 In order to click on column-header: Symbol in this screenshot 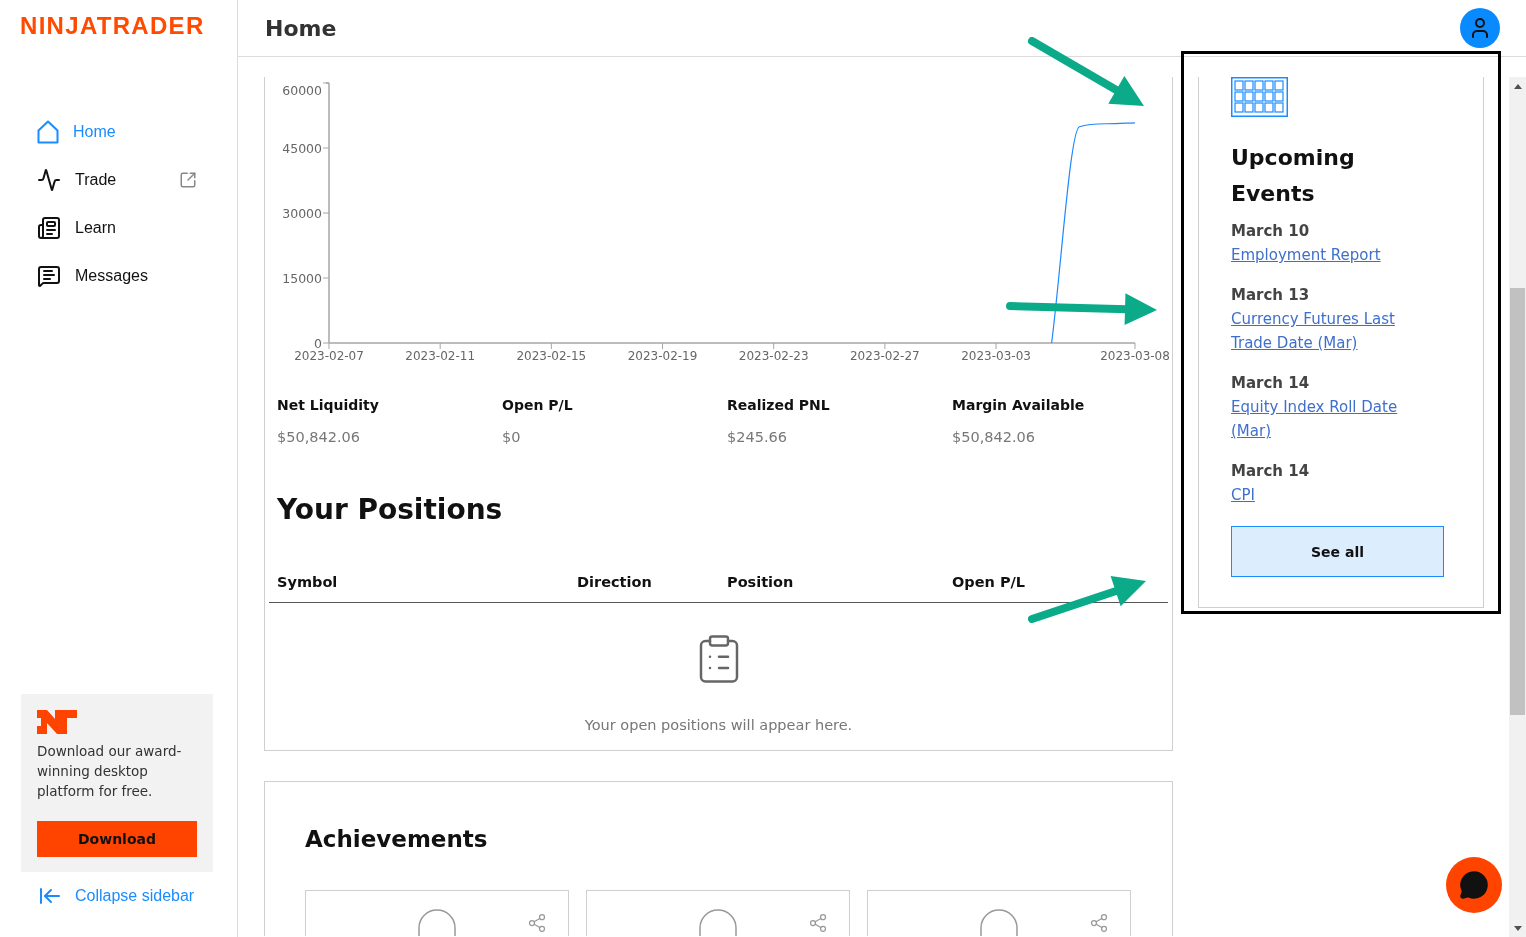, I will do `click(307, 582)`.